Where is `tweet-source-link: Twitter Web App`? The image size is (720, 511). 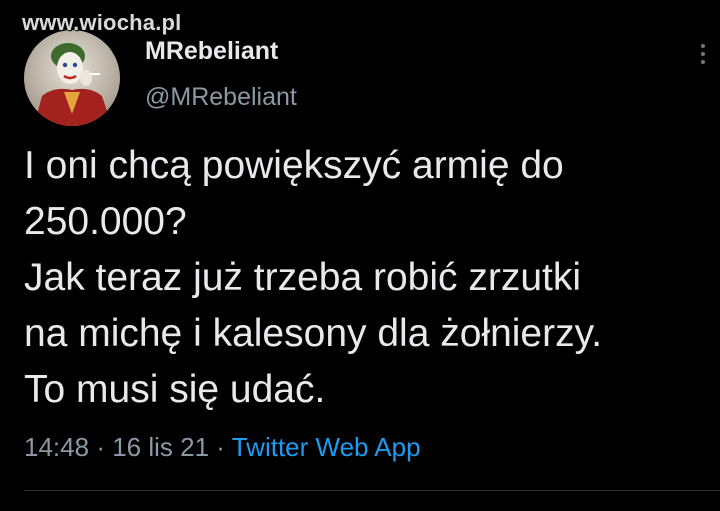
tweet-source-link: Twitter Web App is located at coordinates (326, 447).